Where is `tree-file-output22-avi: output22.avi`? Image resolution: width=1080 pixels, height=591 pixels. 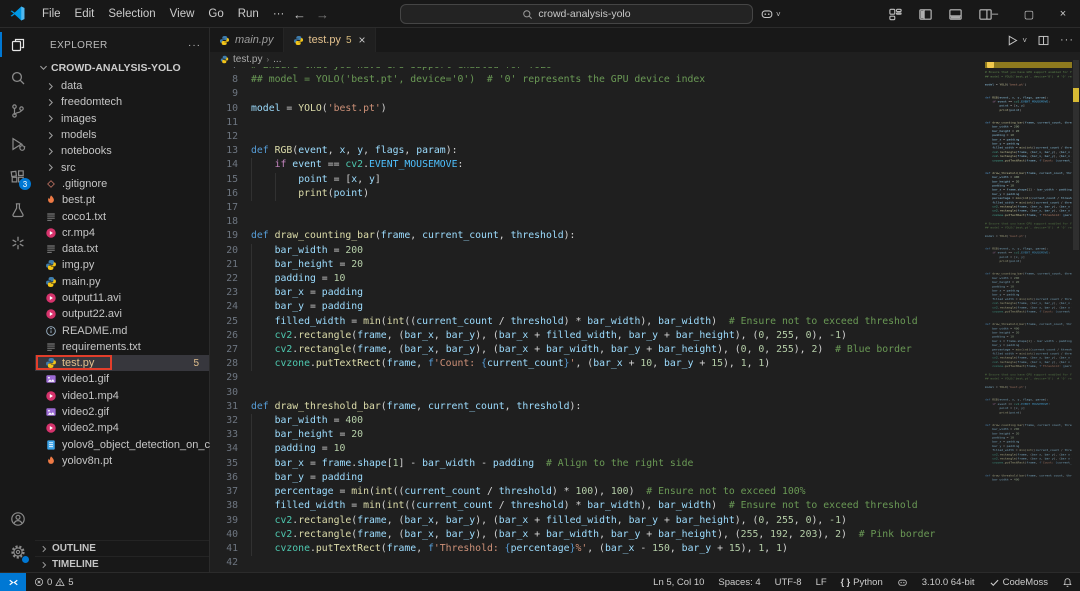
tree-file-output22-avi: output22.avi is located at coordinates (122, 314).